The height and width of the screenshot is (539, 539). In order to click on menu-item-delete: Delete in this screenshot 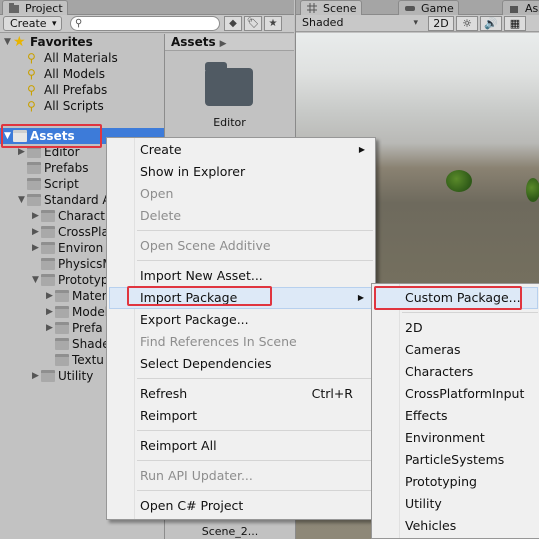, I will do `click(241, 216)`.